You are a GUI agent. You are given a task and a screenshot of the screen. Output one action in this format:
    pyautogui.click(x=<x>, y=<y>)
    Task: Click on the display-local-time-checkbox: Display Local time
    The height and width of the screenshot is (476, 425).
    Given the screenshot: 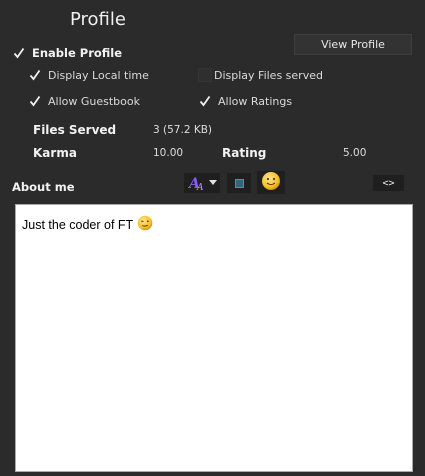 What is the action you would take?
    pyautogui.click(x=88, y=75)
    